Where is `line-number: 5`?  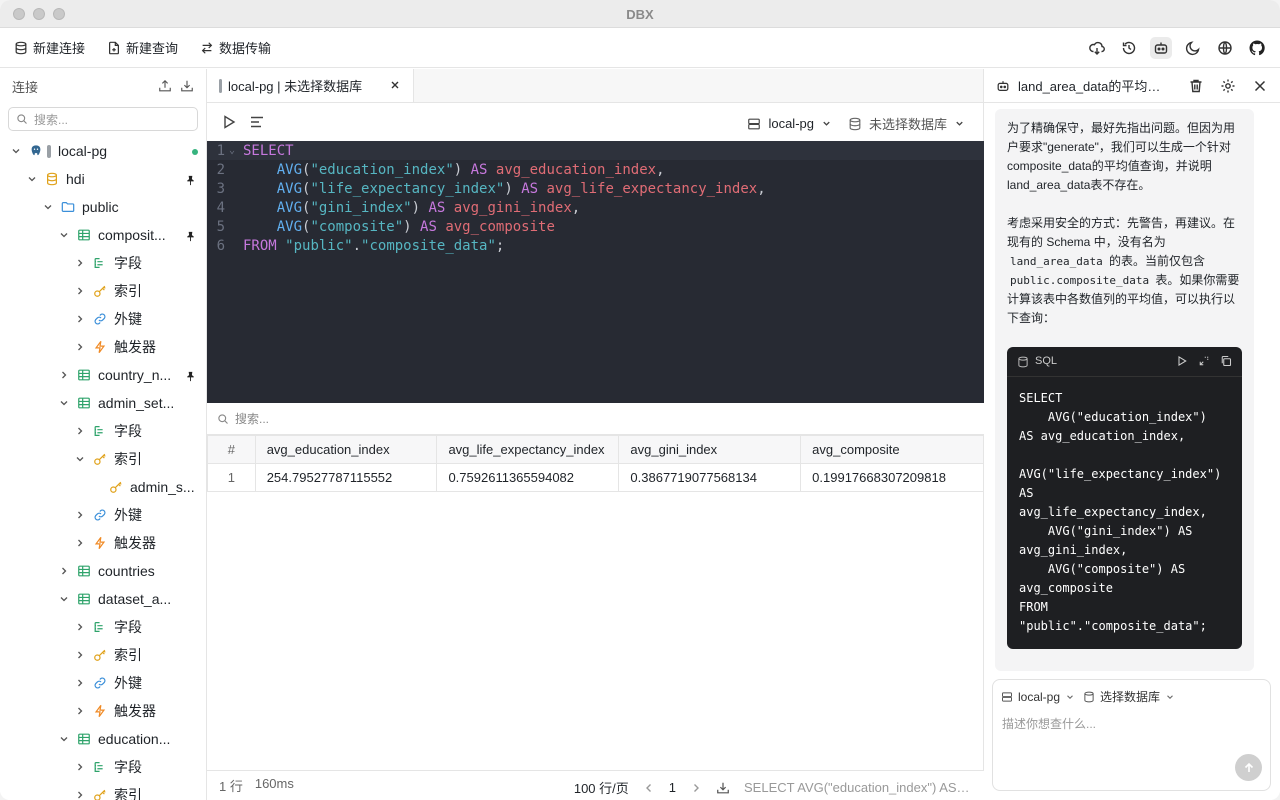 line-number: 5 is located at coordinates (220, 226).